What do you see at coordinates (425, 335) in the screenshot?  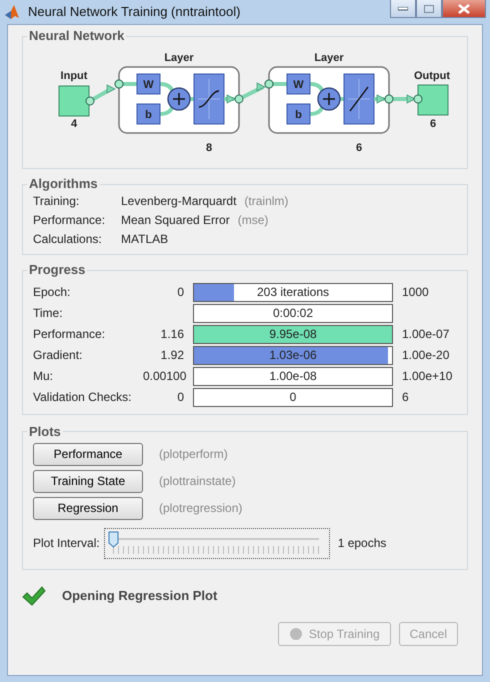 I see `maximum-value: 1.00e-07` at bounding box center [425, 335].